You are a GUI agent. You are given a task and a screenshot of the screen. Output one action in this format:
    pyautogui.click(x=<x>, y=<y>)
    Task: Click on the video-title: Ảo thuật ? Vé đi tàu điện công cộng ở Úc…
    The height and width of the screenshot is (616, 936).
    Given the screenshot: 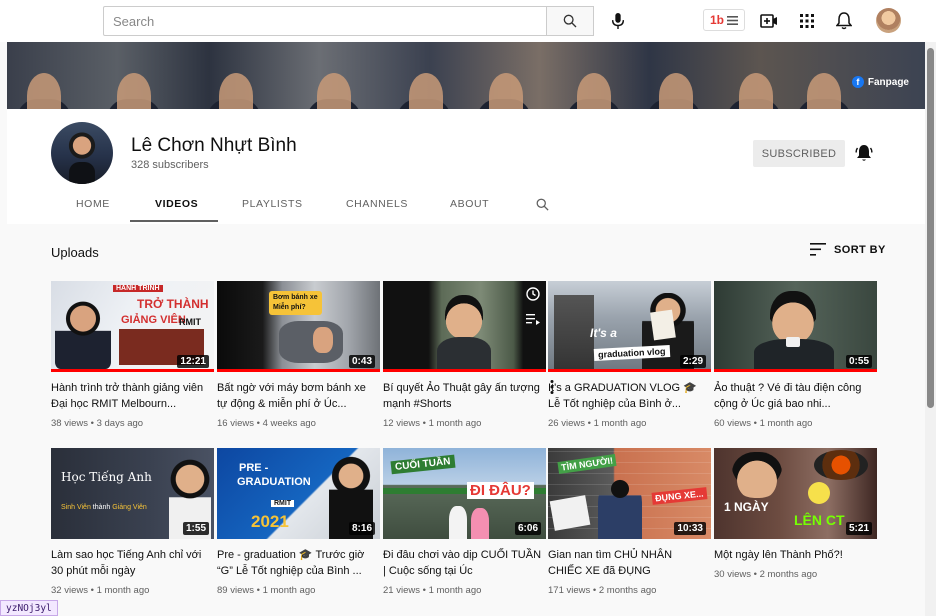 What is the action you would take?
    pyautogui.click(x=795, y=396)
    